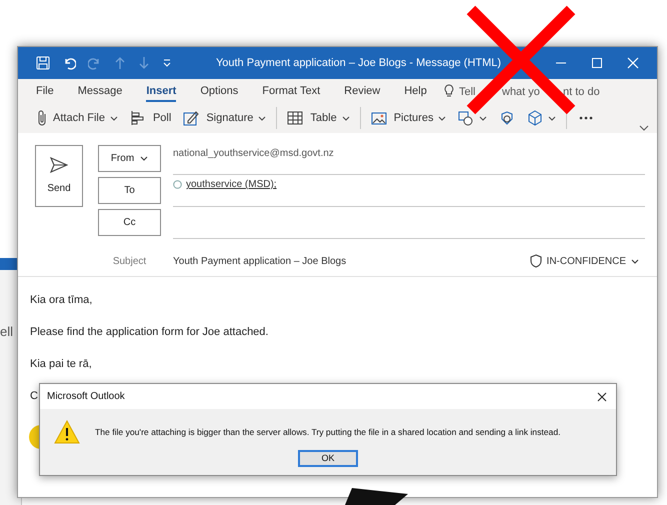 The image size is (667, 505). Describe the element at coordinates (408, 118) in the screenshot. I see `pictures-button: Pictures` at that location.